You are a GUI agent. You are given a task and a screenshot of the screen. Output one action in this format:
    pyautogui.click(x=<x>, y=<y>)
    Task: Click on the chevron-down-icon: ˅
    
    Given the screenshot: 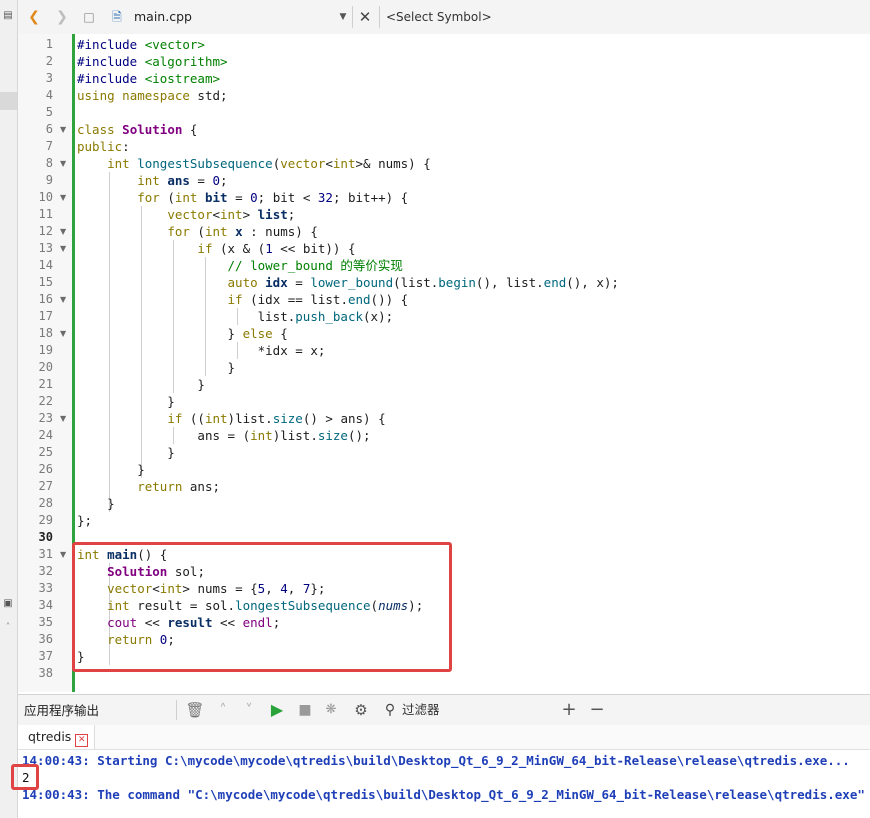 What is the action you would take?
    pyautogui.click(x=249, y=710)
    